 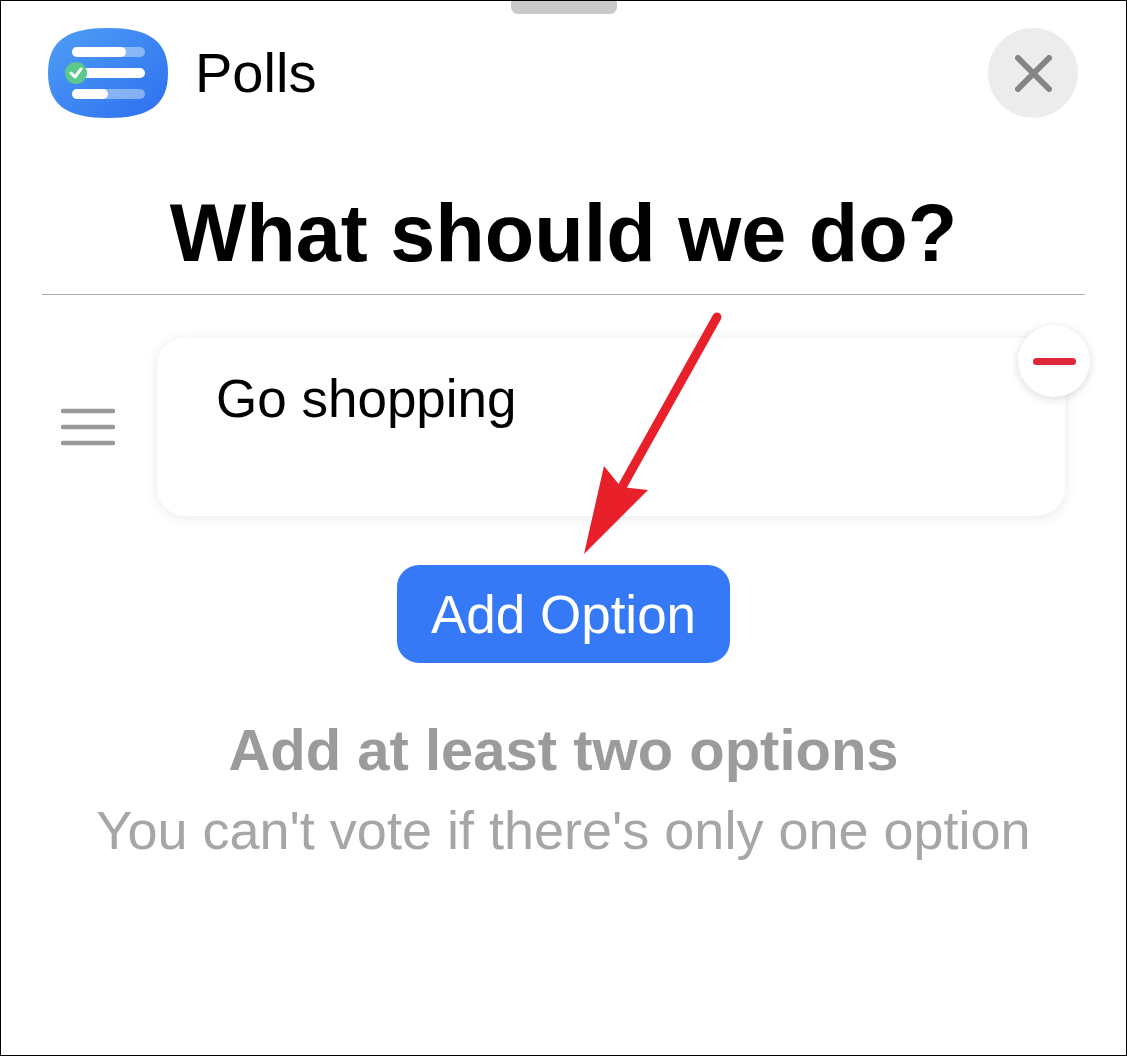 What do you see at coordinates (563, 614) in the screenshot?
I see `add-option-button: Add Option` at bounding box center [563, 614].